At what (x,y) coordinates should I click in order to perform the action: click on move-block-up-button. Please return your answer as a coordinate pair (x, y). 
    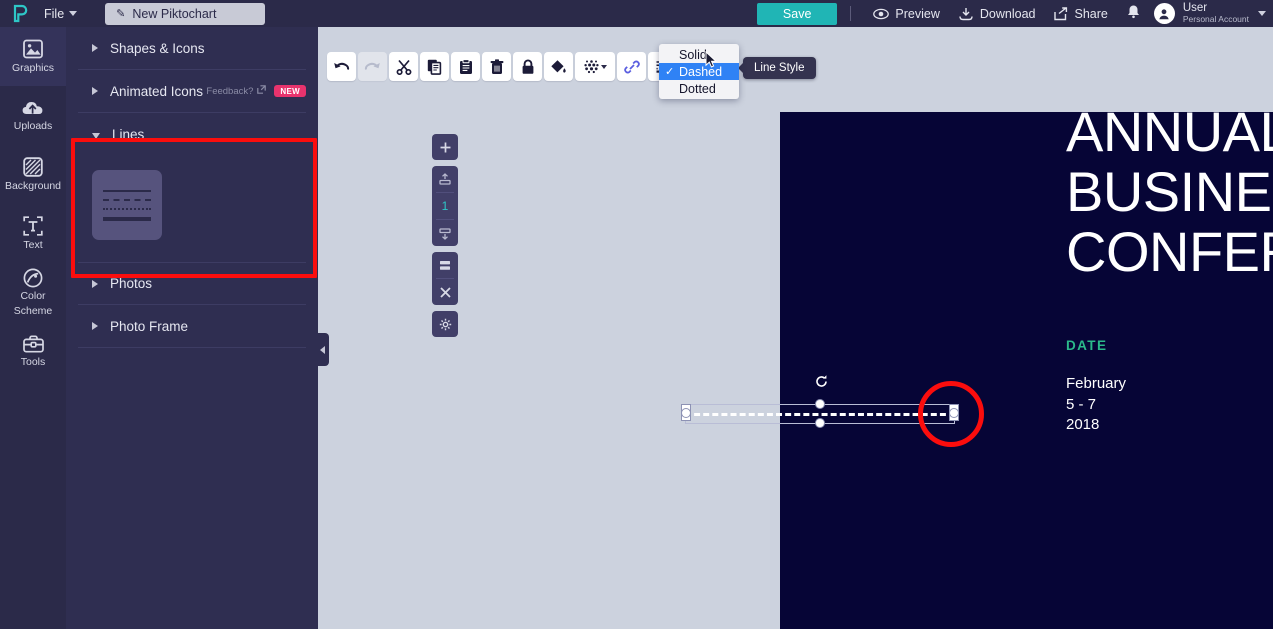
    Looking at the image, I should click on (445, 179).